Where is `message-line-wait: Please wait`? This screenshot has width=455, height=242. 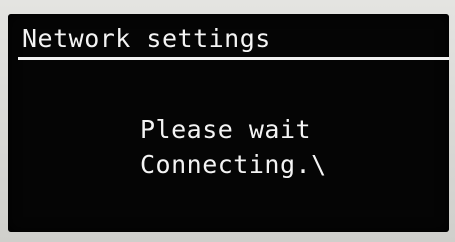 message-line-wait: Please wait is located at coordinates (226, 129).